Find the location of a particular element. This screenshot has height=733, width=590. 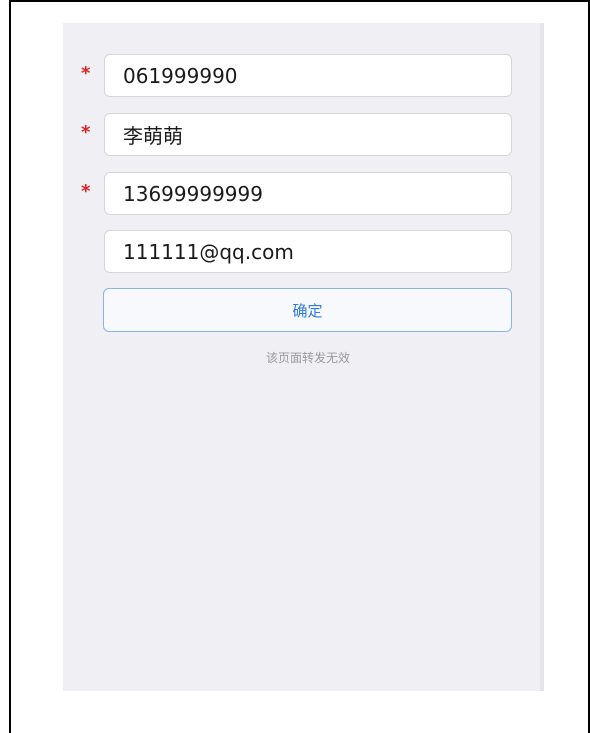

form-row-email is located at coordinates (303, 252).